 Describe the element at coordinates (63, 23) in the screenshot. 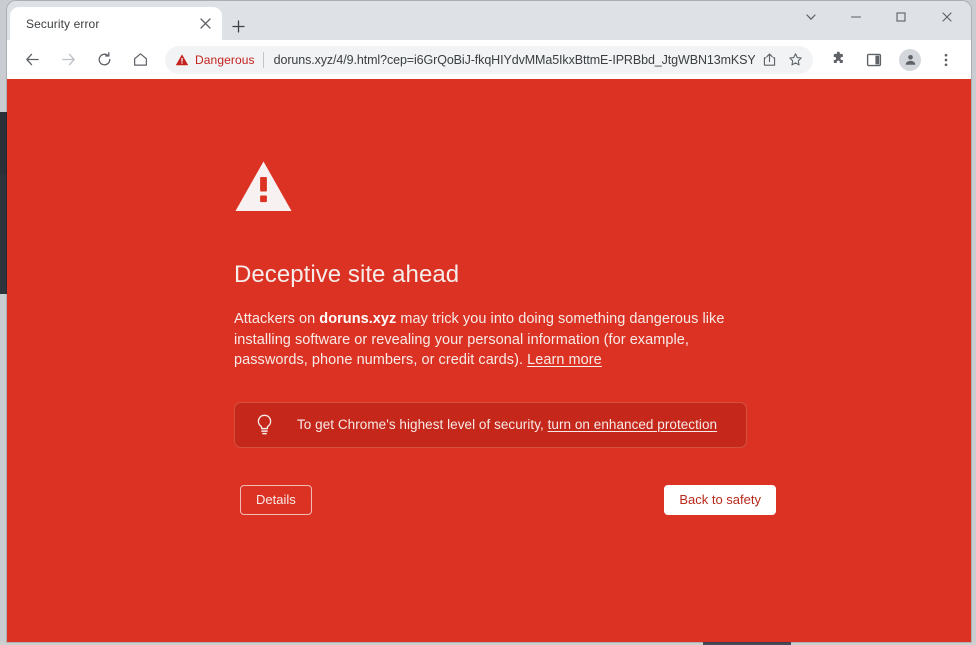

I see `tab-title: Security error` at that location.